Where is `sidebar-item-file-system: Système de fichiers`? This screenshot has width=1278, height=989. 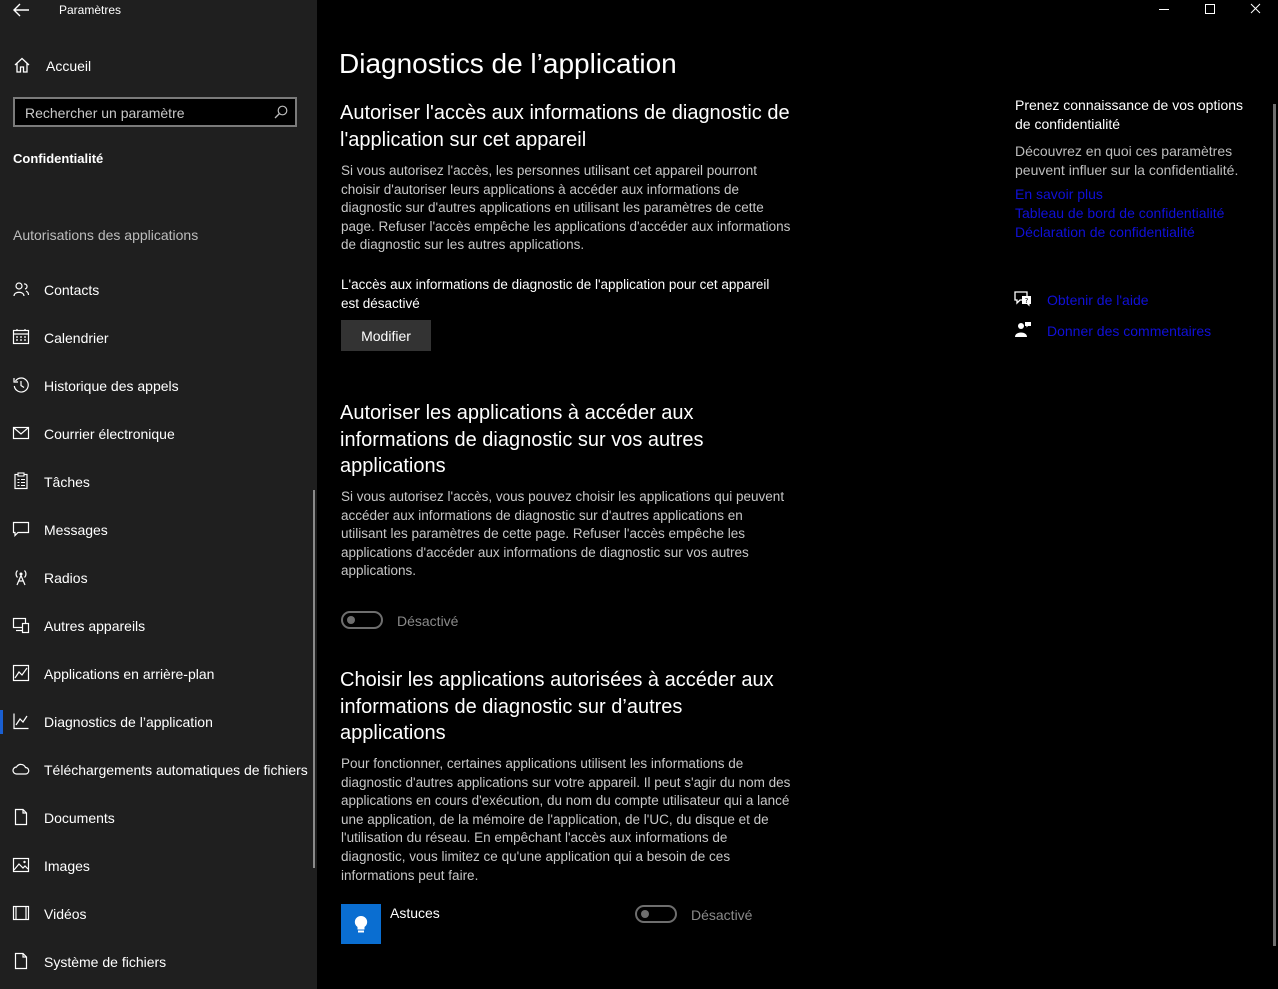 sidebar-item-file-system: Système de fichiers is located at coordinates (156, 962).